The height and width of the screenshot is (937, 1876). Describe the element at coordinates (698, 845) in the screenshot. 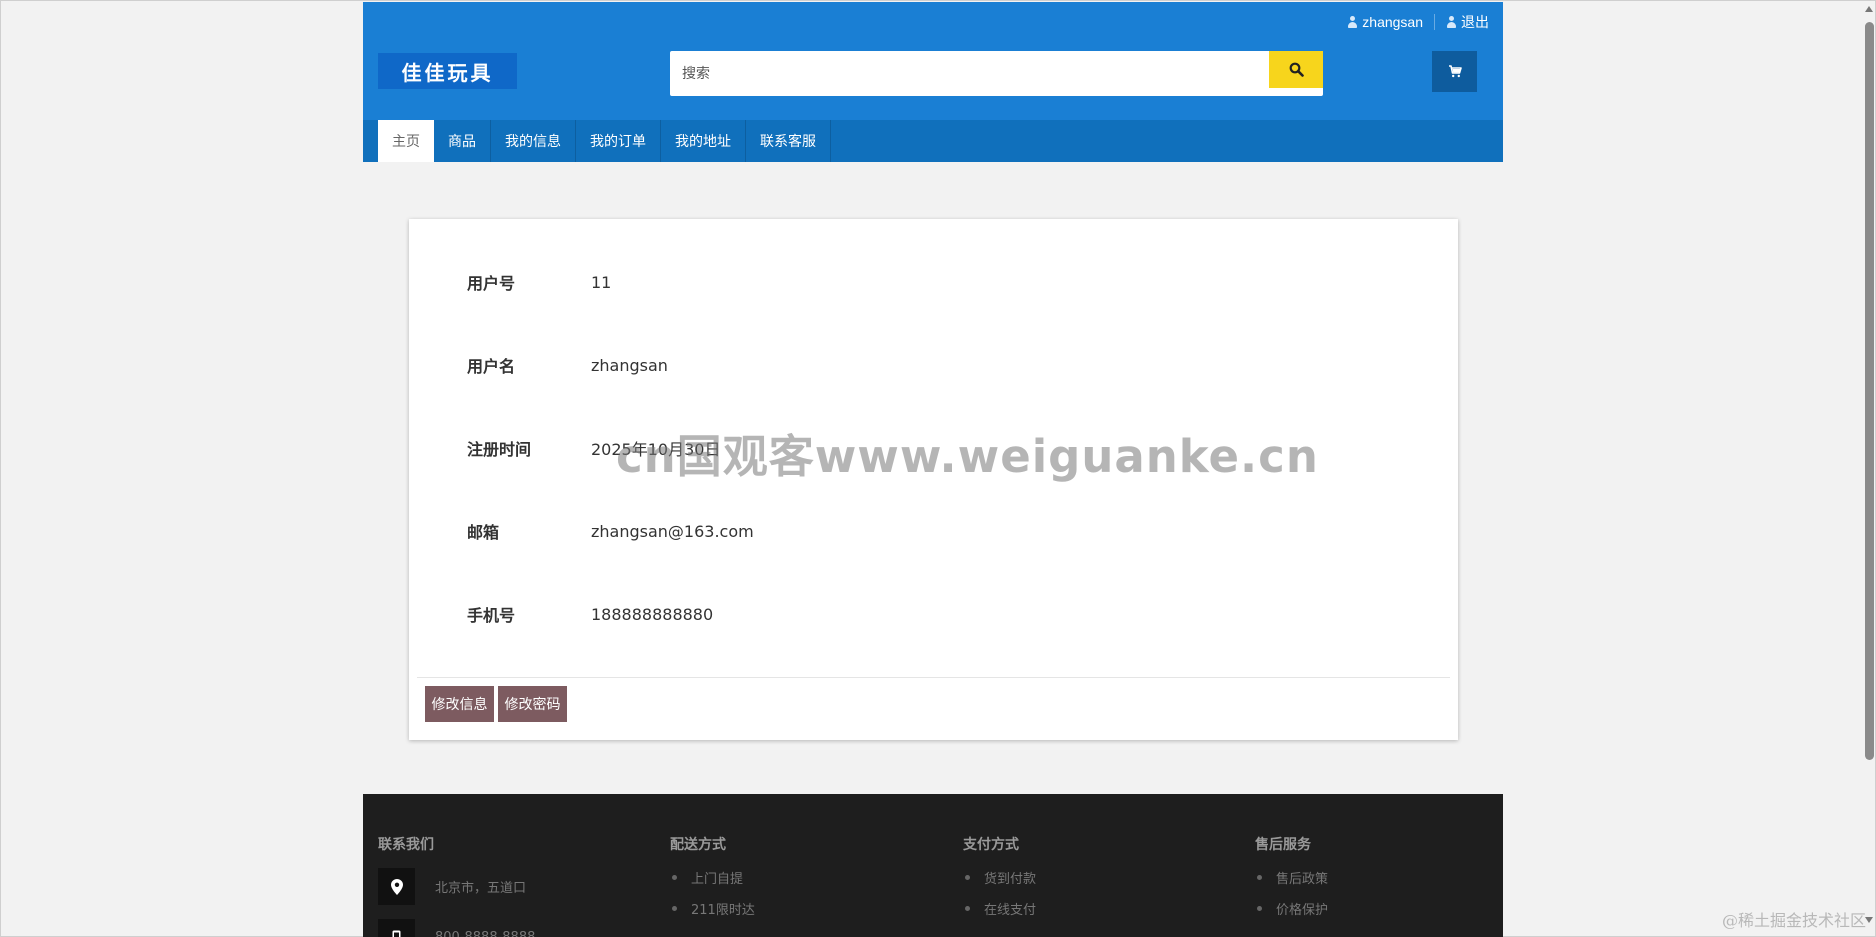

I see `footer-heading: 配送方式` at that location.